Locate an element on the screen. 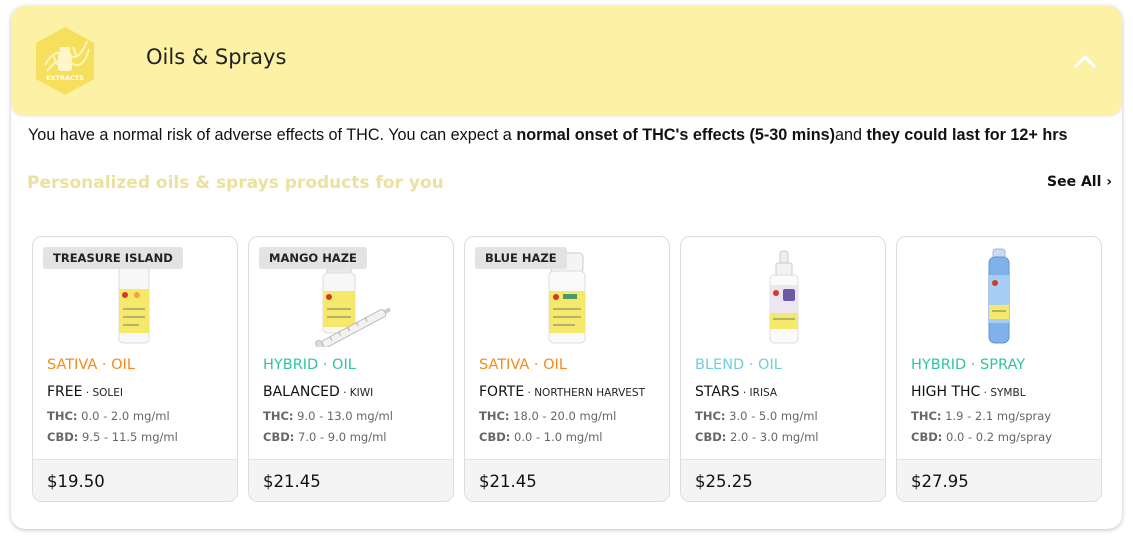  product-name-line: STARS · IRISA is located at coordinates (736, 390).